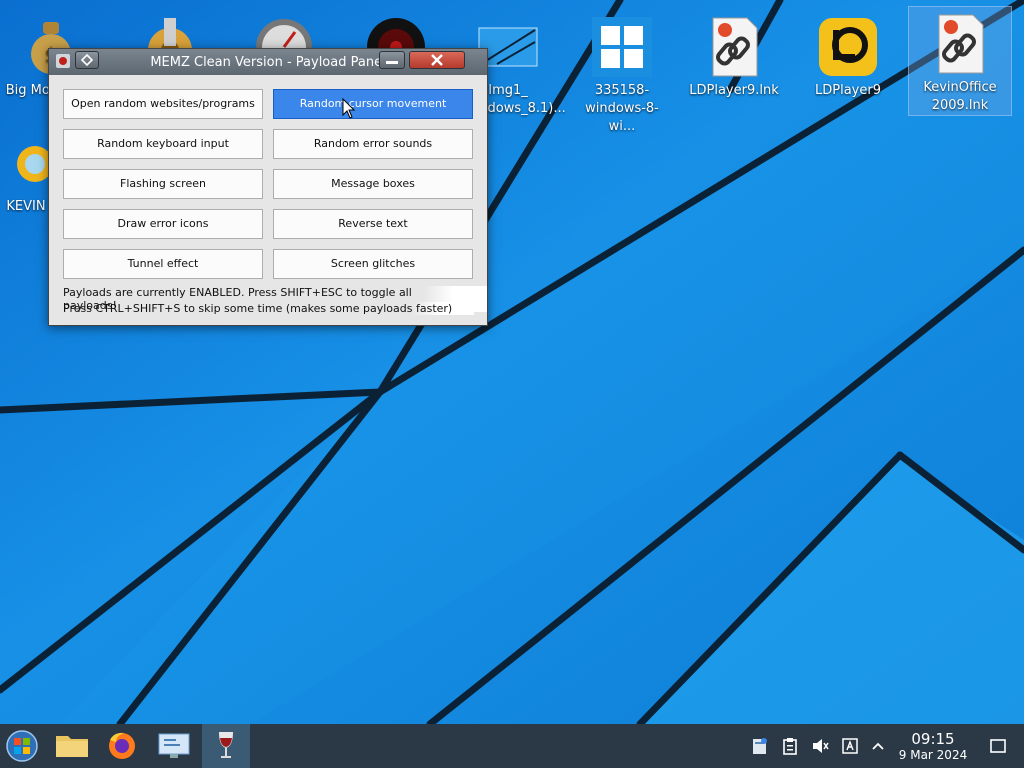  What do you see at coordinates (850, 746) in the screenshot?
I see `keyboard-layout-icon` at bounding box center [850, 746].